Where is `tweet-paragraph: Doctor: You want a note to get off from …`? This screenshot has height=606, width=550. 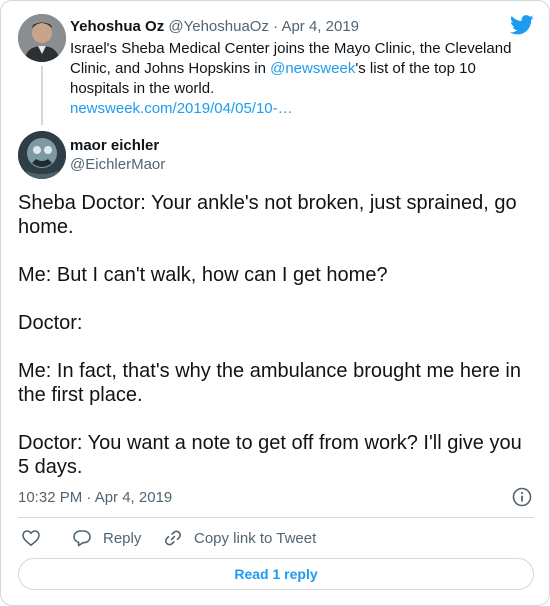 tweet-paragraph: Doctor: You want a note to get off from … is located at coordinates (270, 455).